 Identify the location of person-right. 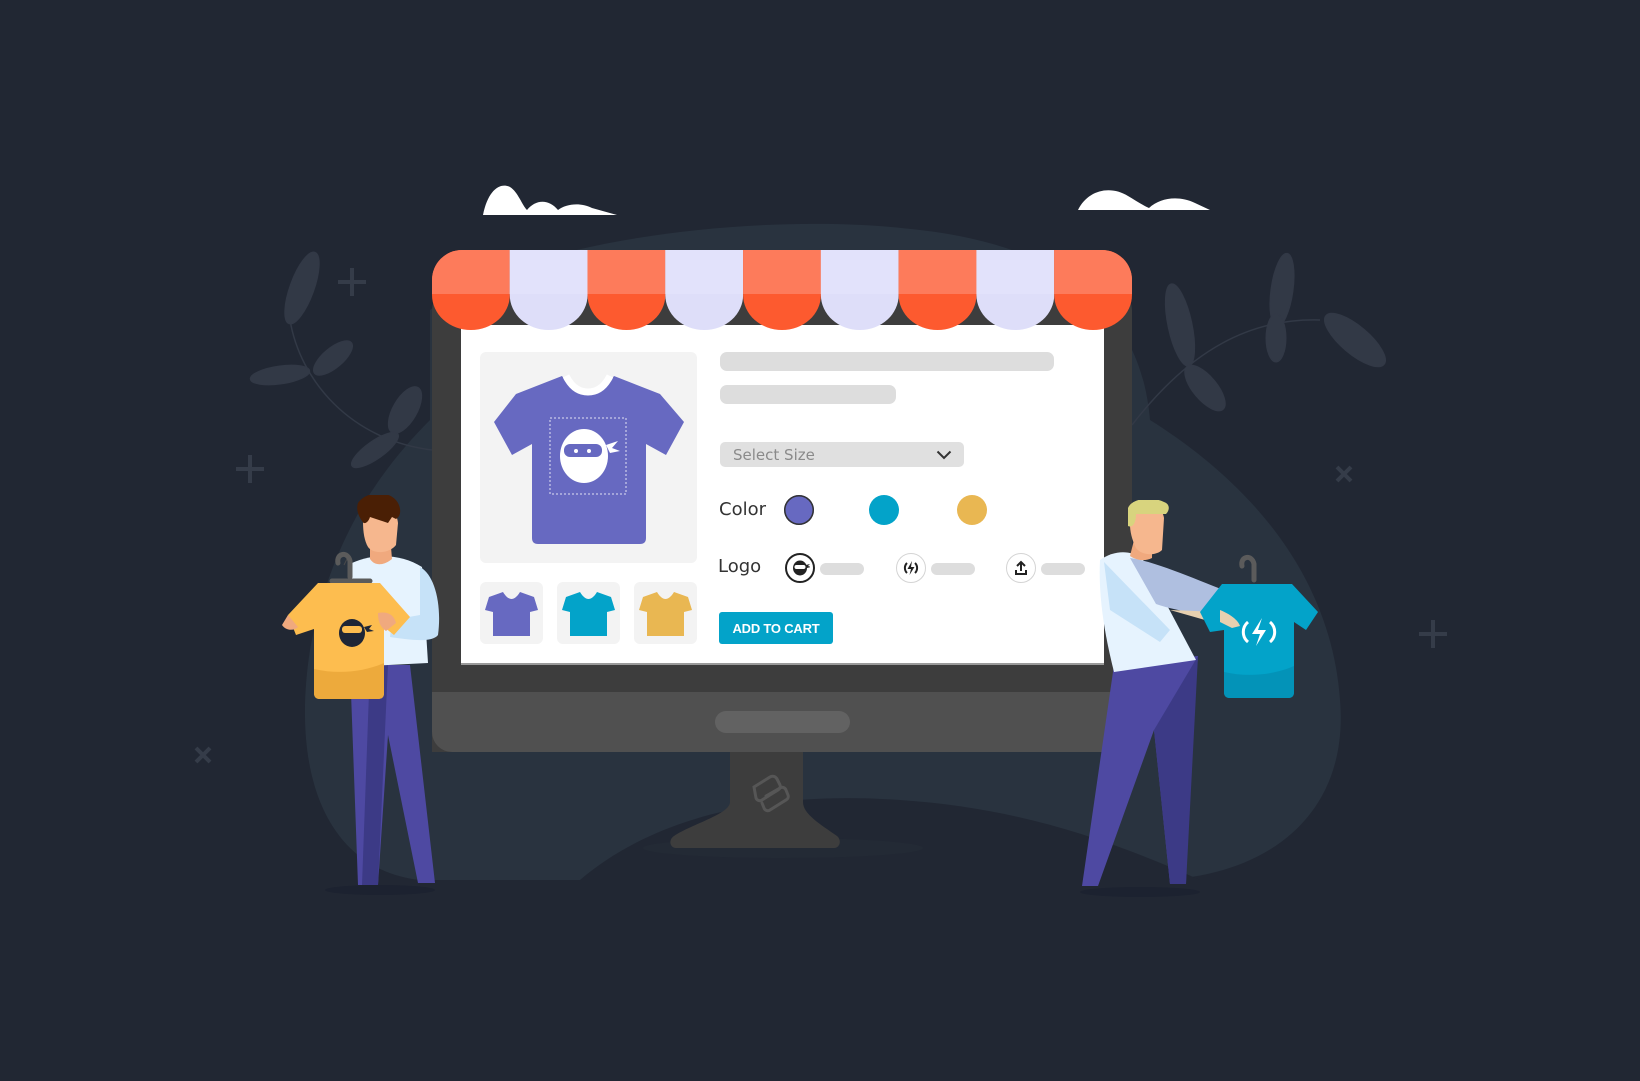
(1199, 698).